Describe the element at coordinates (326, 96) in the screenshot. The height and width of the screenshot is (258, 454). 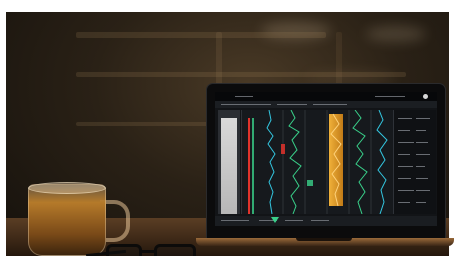
I see `app-title-bar` at that location.